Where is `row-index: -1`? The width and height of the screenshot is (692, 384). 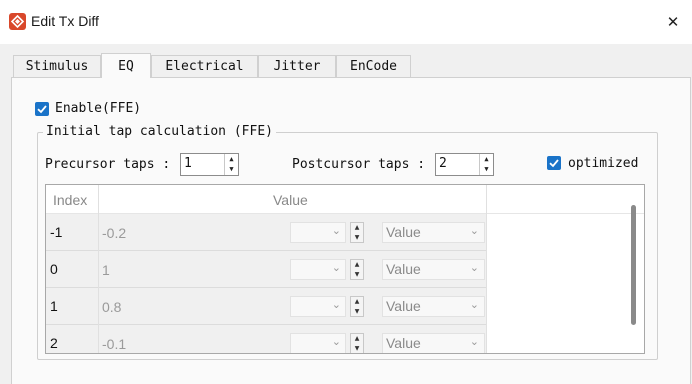
row-index: -1 is located at coordinates (56, 232).